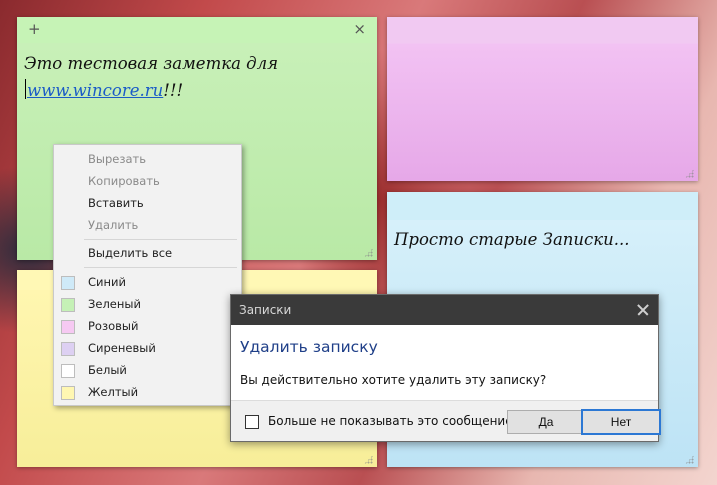 The width and height of the screenshot is (717, 485). Describe the element at coordinates (546, 422) in the screenshot. I see `yes-button: Да` at that location.